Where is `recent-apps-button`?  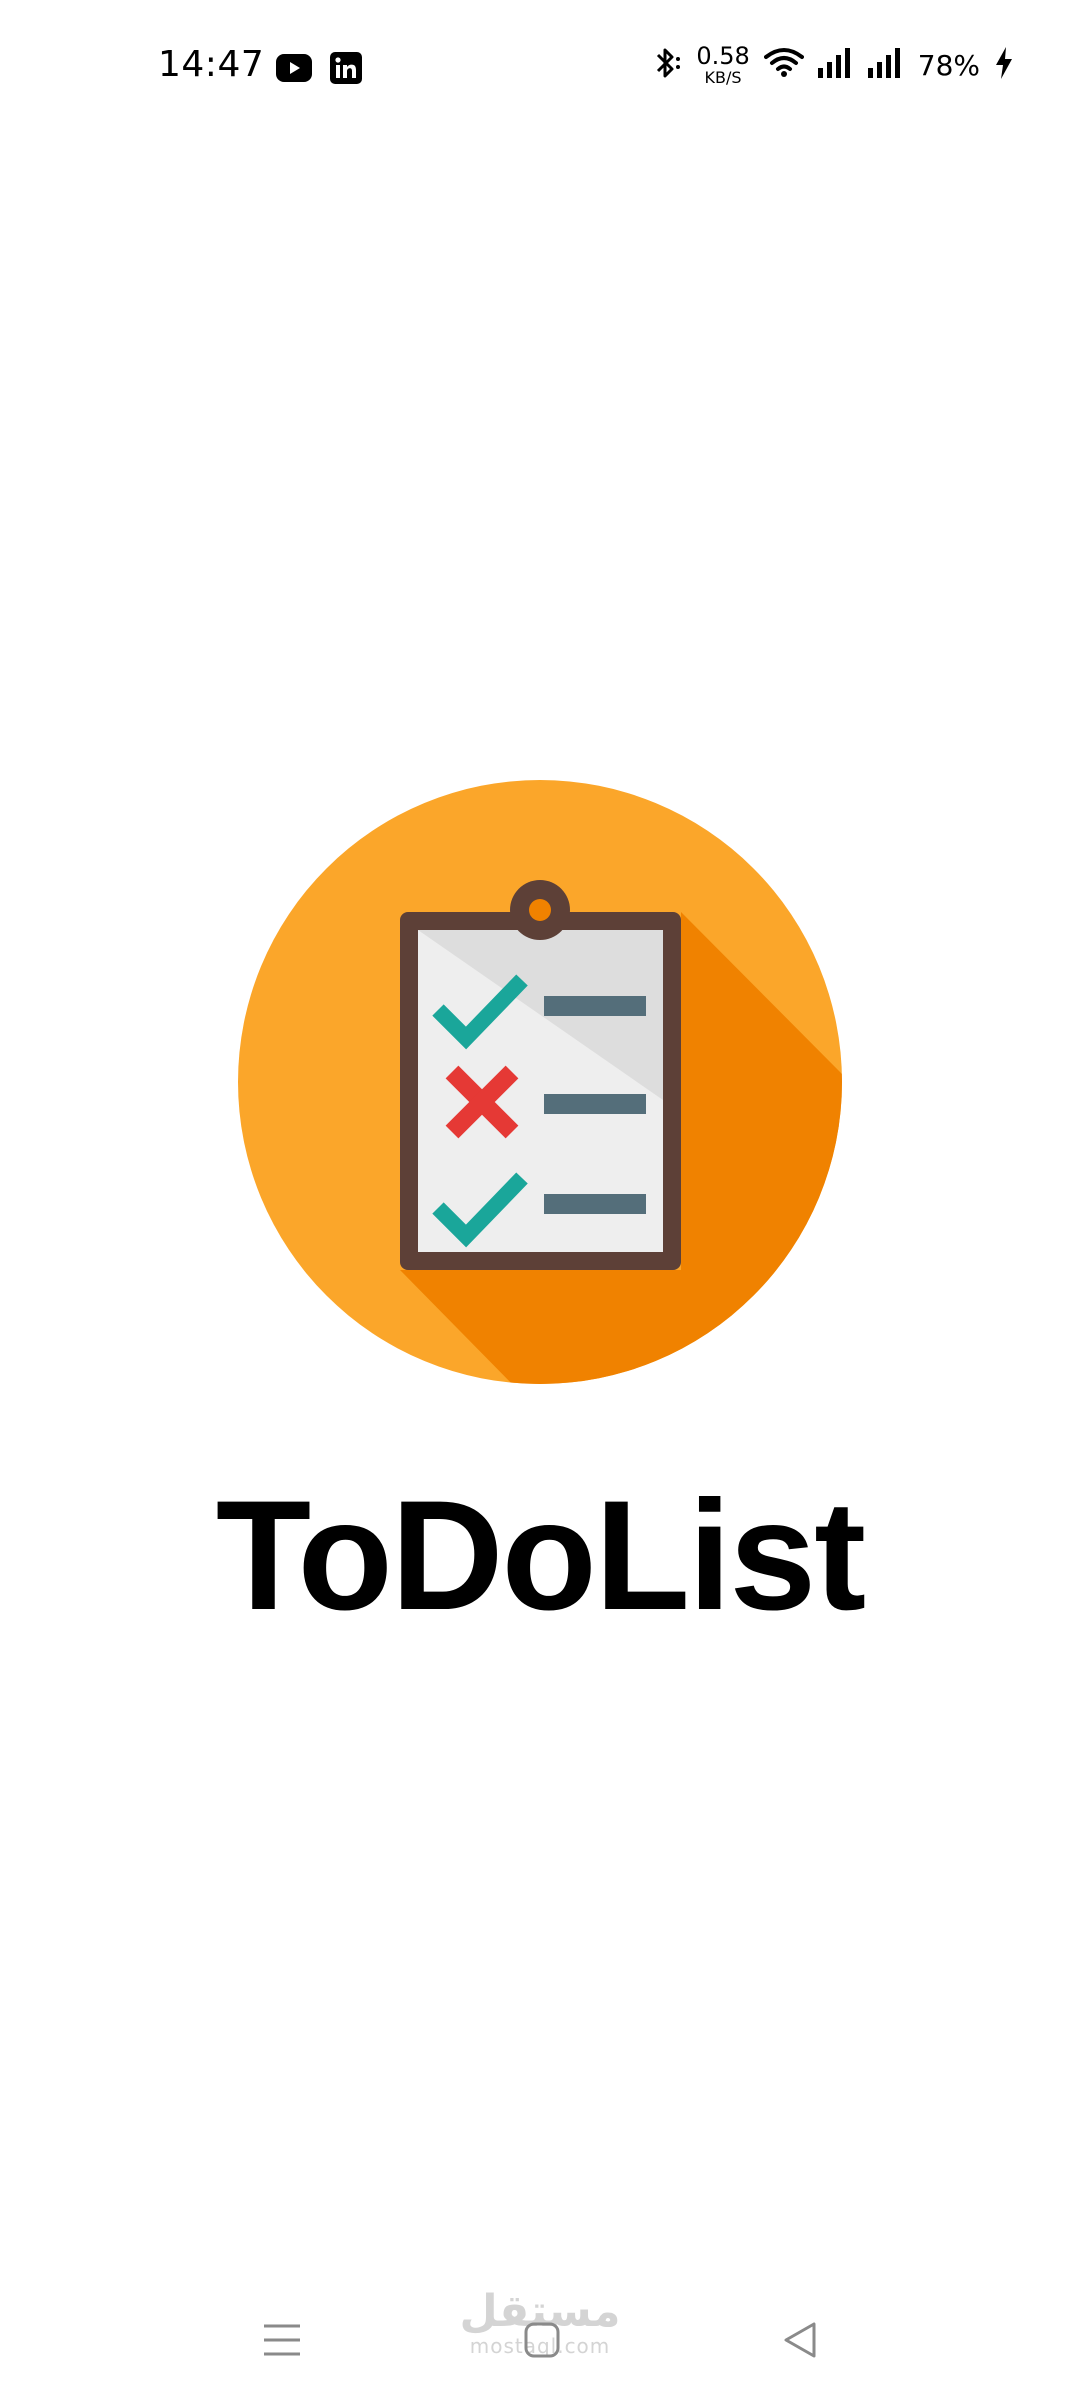 recent-apps-button is located at coordinates (282, 2340).